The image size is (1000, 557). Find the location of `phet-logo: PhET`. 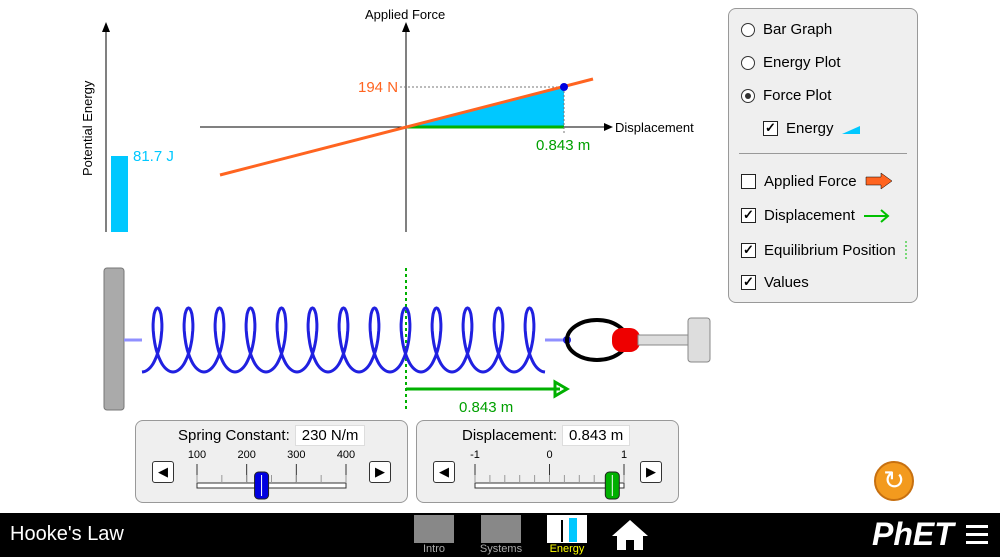

phet-logo: PhET is located at coordinates (913, 534).